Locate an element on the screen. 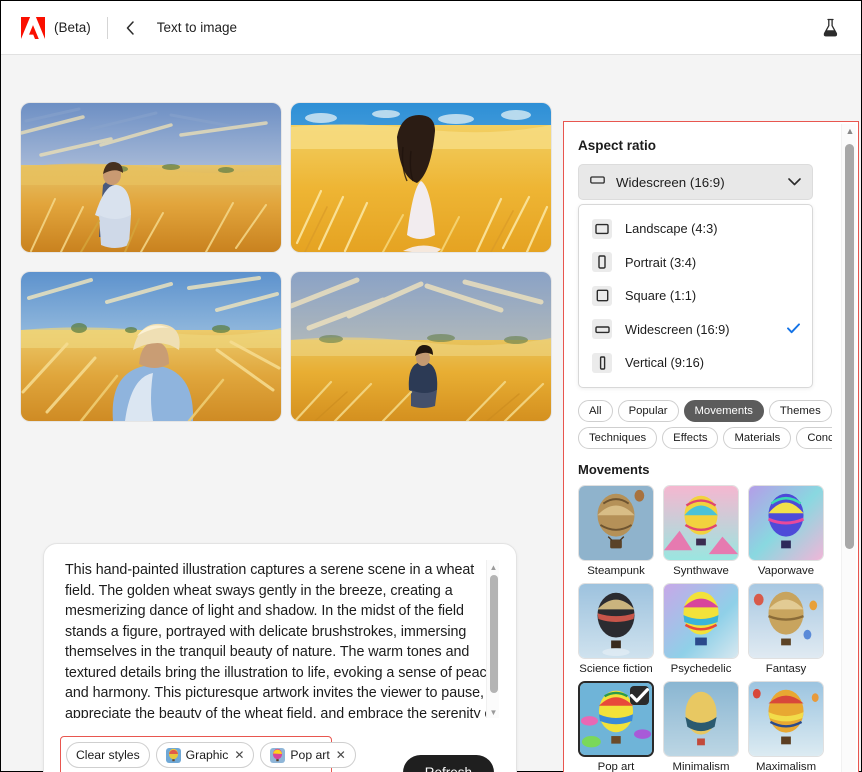 This screenshot has width=862, height=772. clear-styles-label: Clear styles is located at coordinates (108, 755).